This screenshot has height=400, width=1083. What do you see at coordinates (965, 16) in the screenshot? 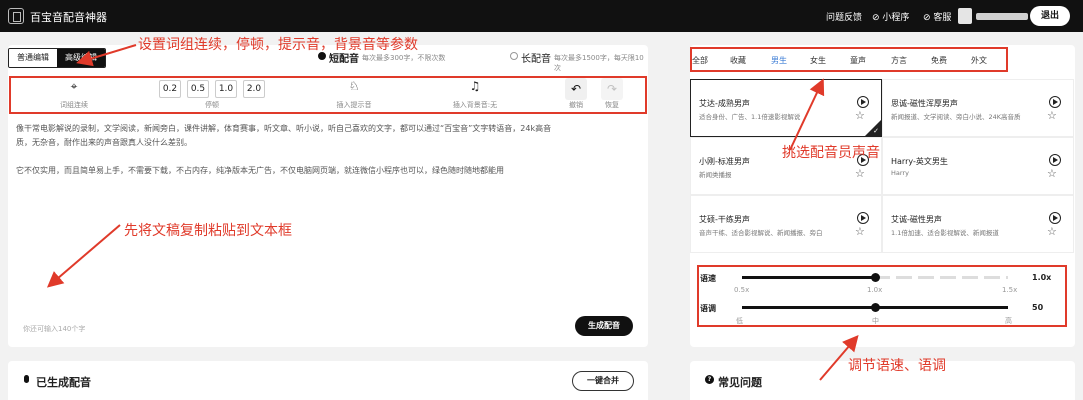
I see `avatar` at bounding box center [965, 16].